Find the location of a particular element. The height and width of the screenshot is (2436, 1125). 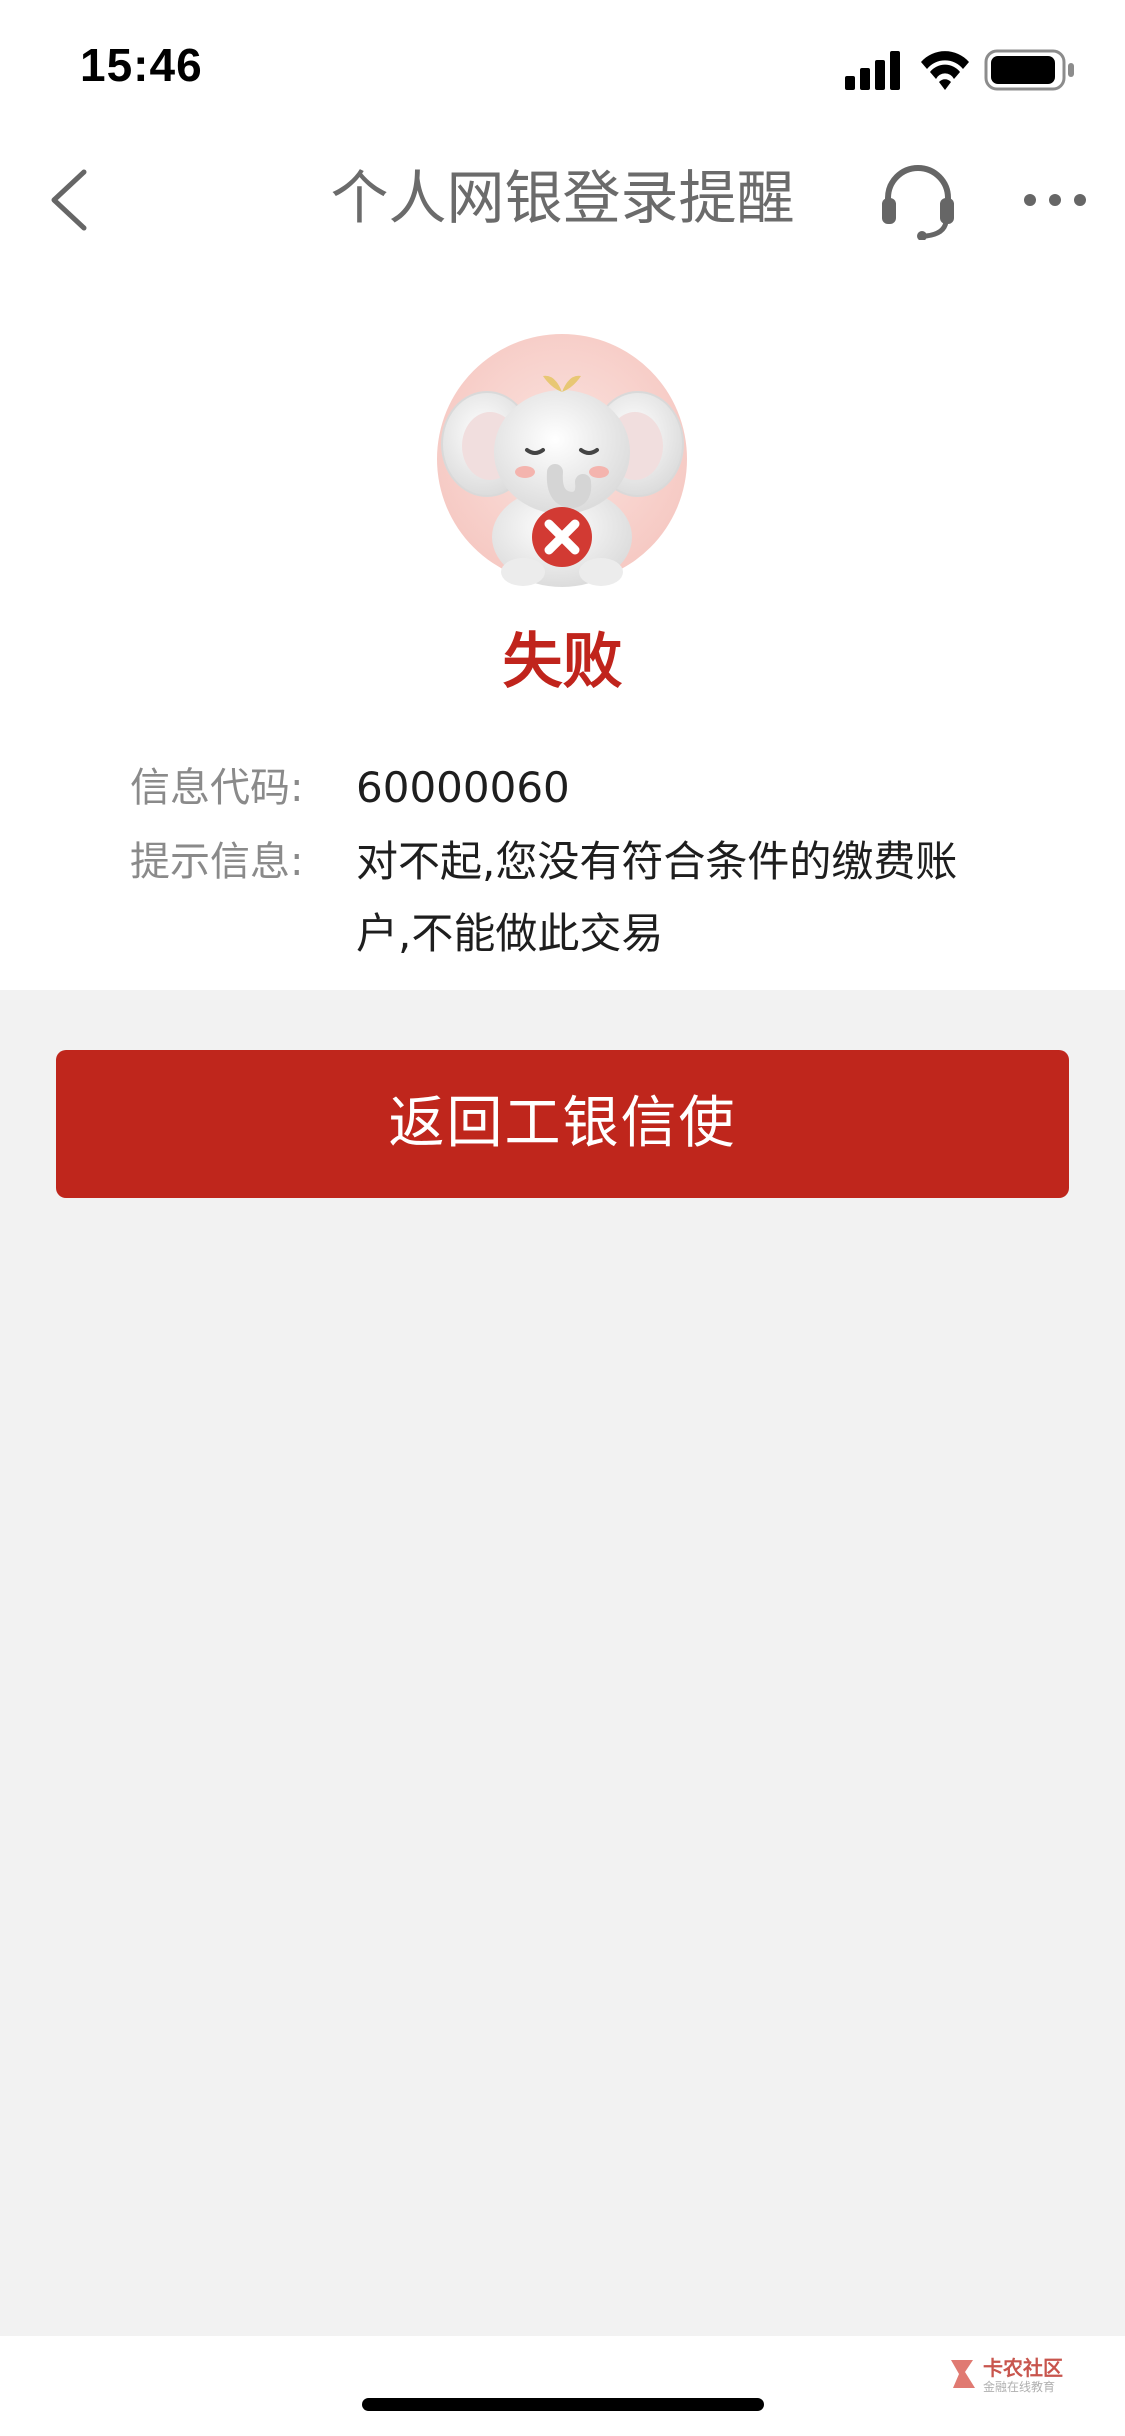

watermark-subtitle: 金融在线教育 is located at coordinates (1019, 2387).